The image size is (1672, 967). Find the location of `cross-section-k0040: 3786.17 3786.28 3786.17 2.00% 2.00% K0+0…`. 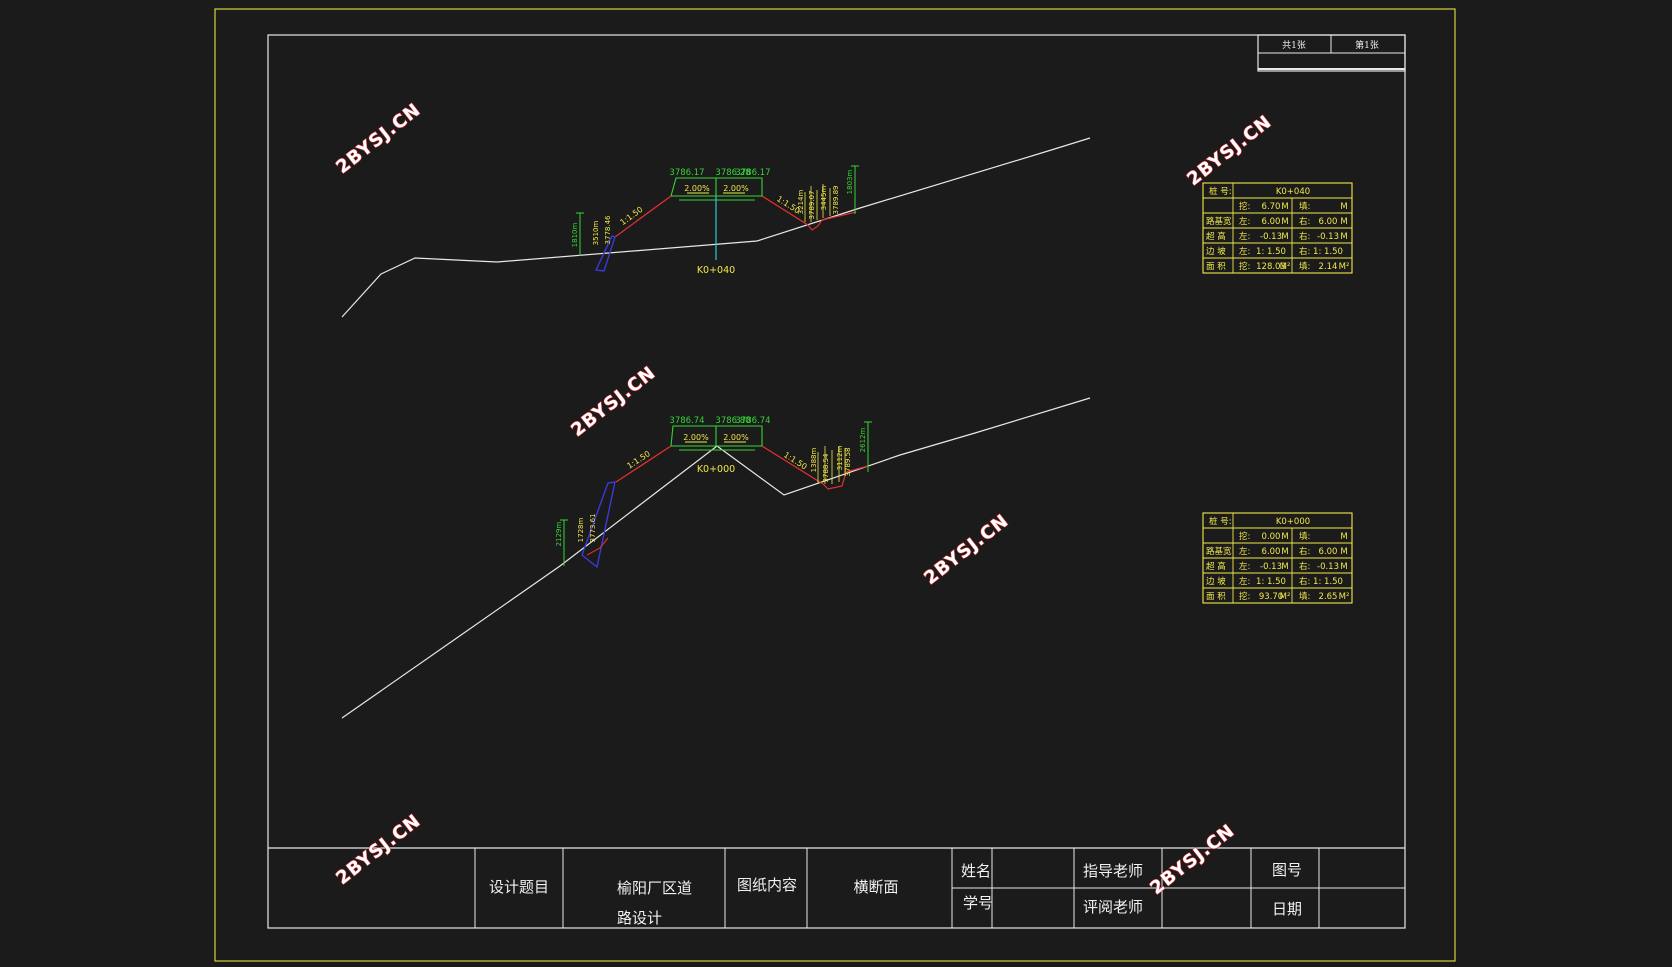

cross-section-k0040: 3786.17 3786.28 3786.17 2.00% 2.00% K0+0… is located at coordinates (716, 227).